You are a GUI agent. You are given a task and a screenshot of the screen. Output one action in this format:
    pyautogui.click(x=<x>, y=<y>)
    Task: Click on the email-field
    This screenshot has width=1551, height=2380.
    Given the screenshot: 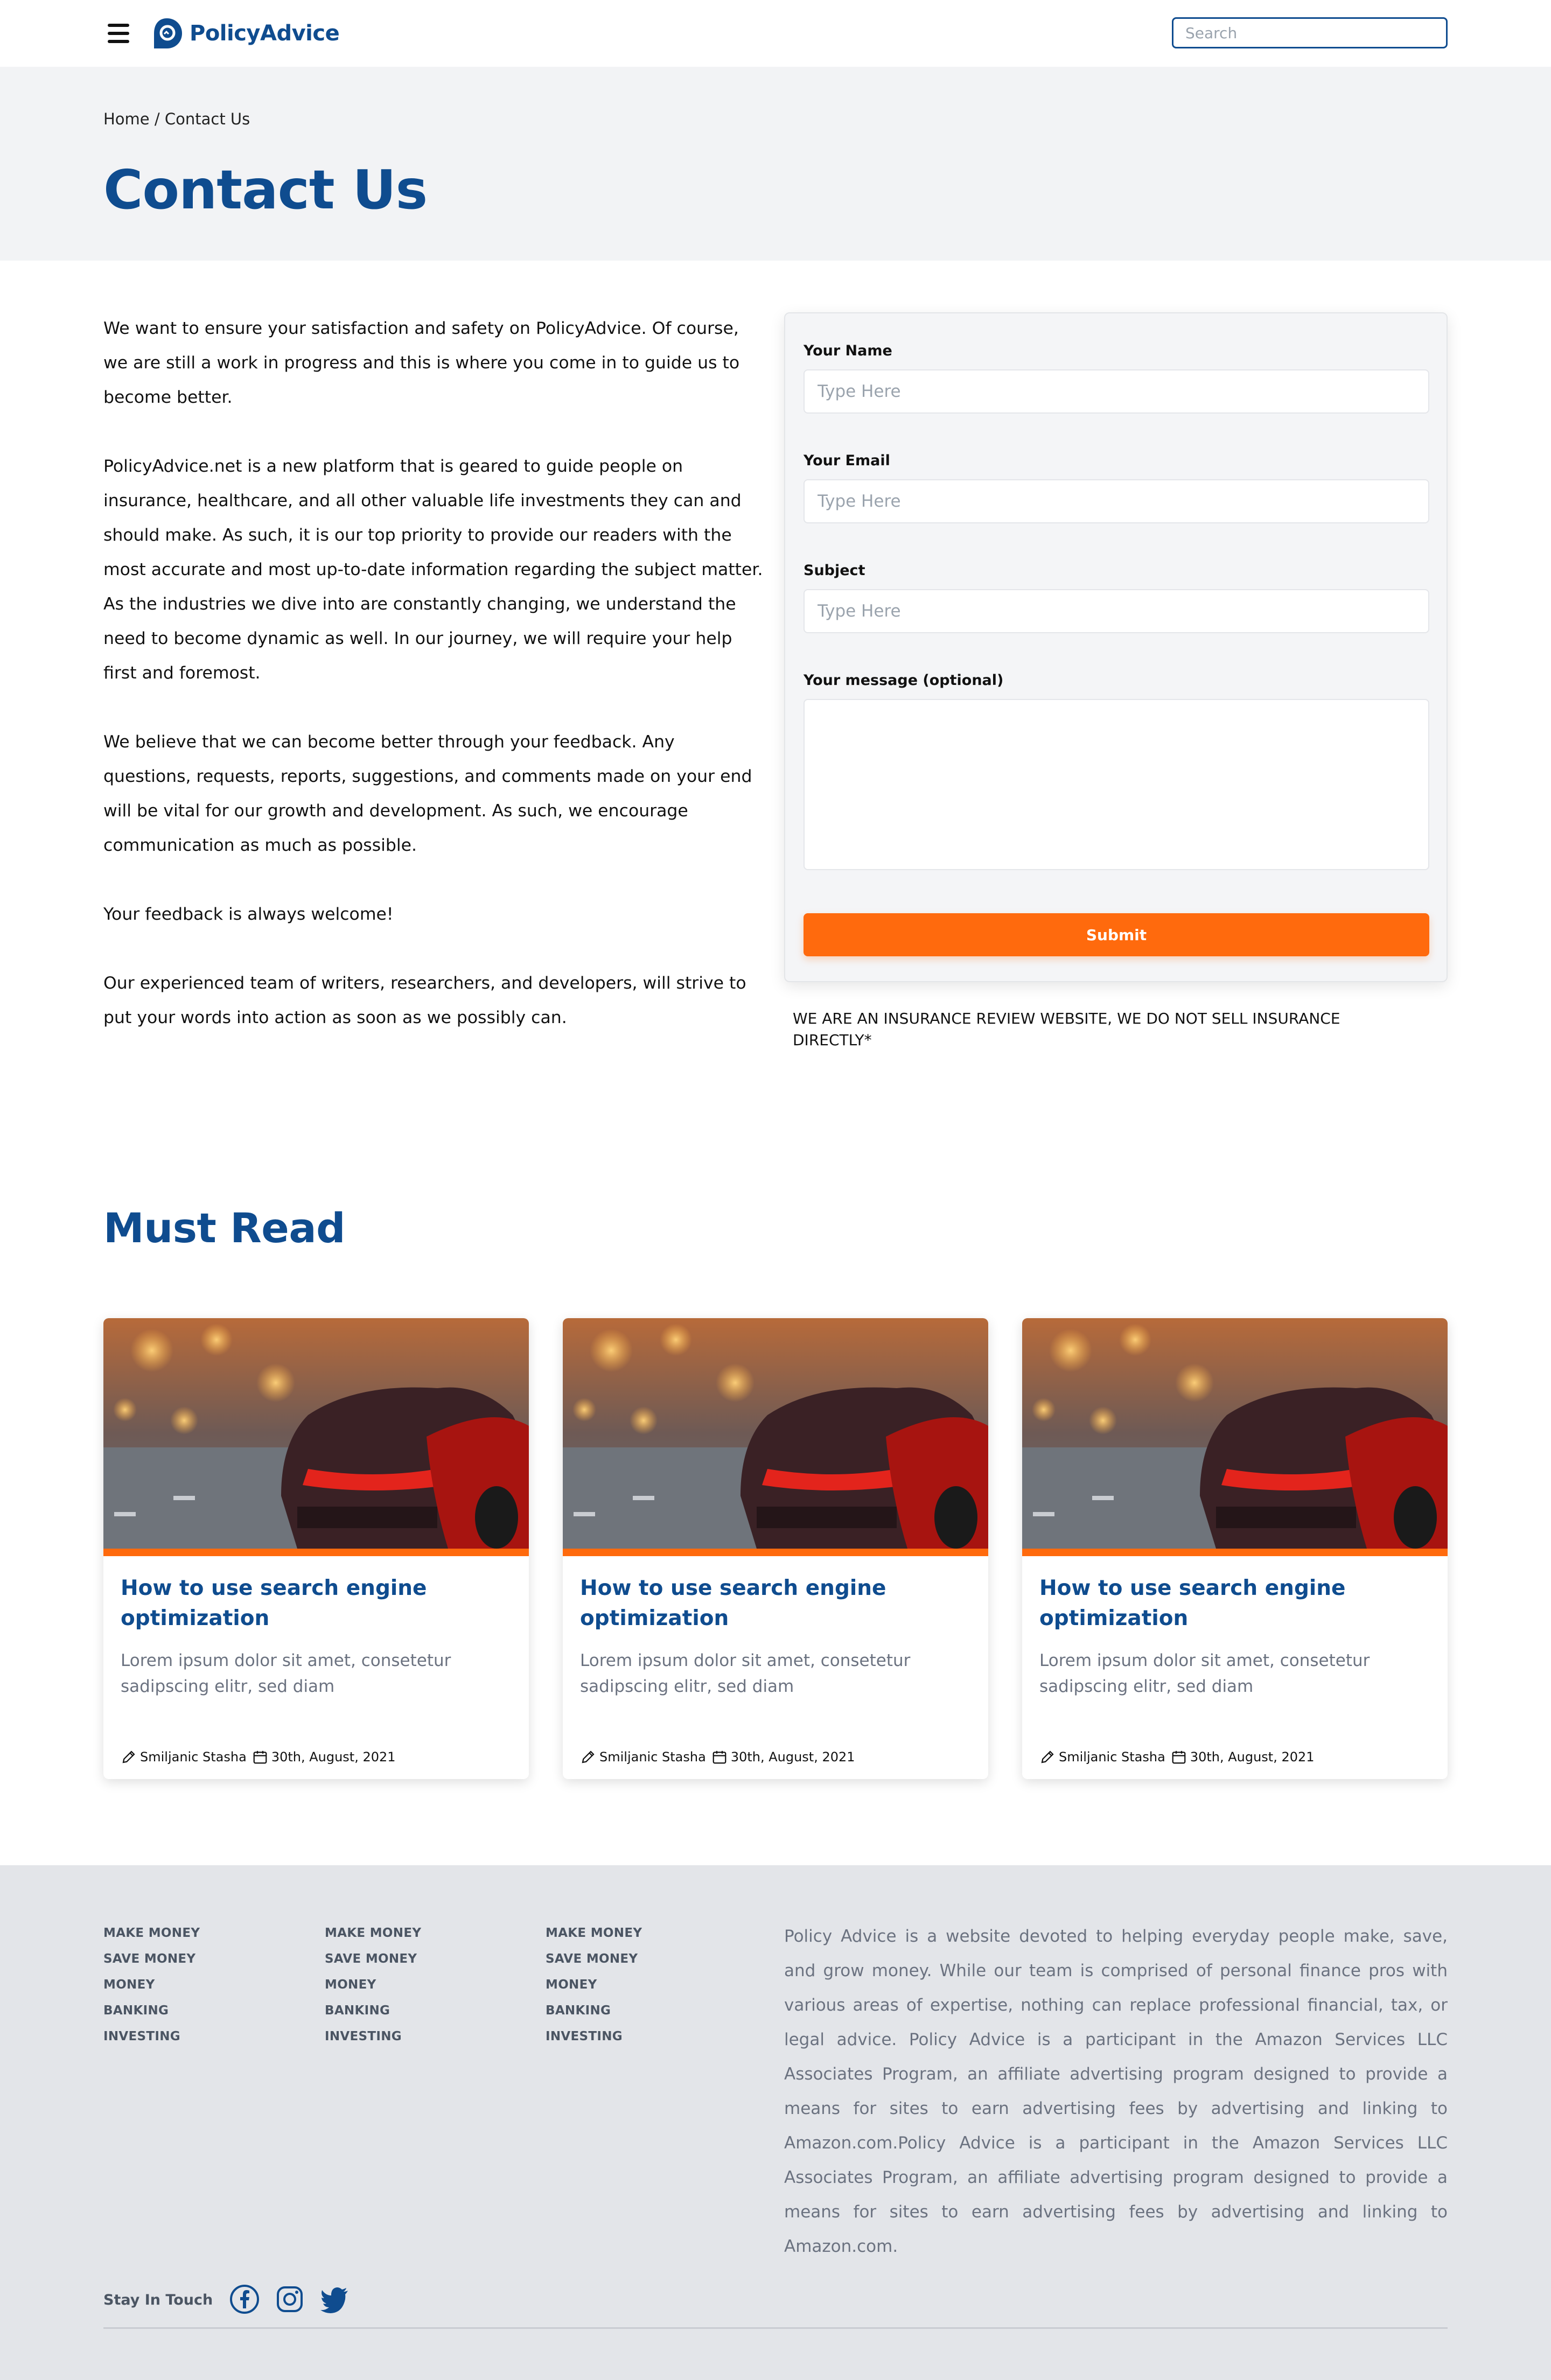 What is the action you would take?
    pyautogui.click(x=1116, y=501)
    